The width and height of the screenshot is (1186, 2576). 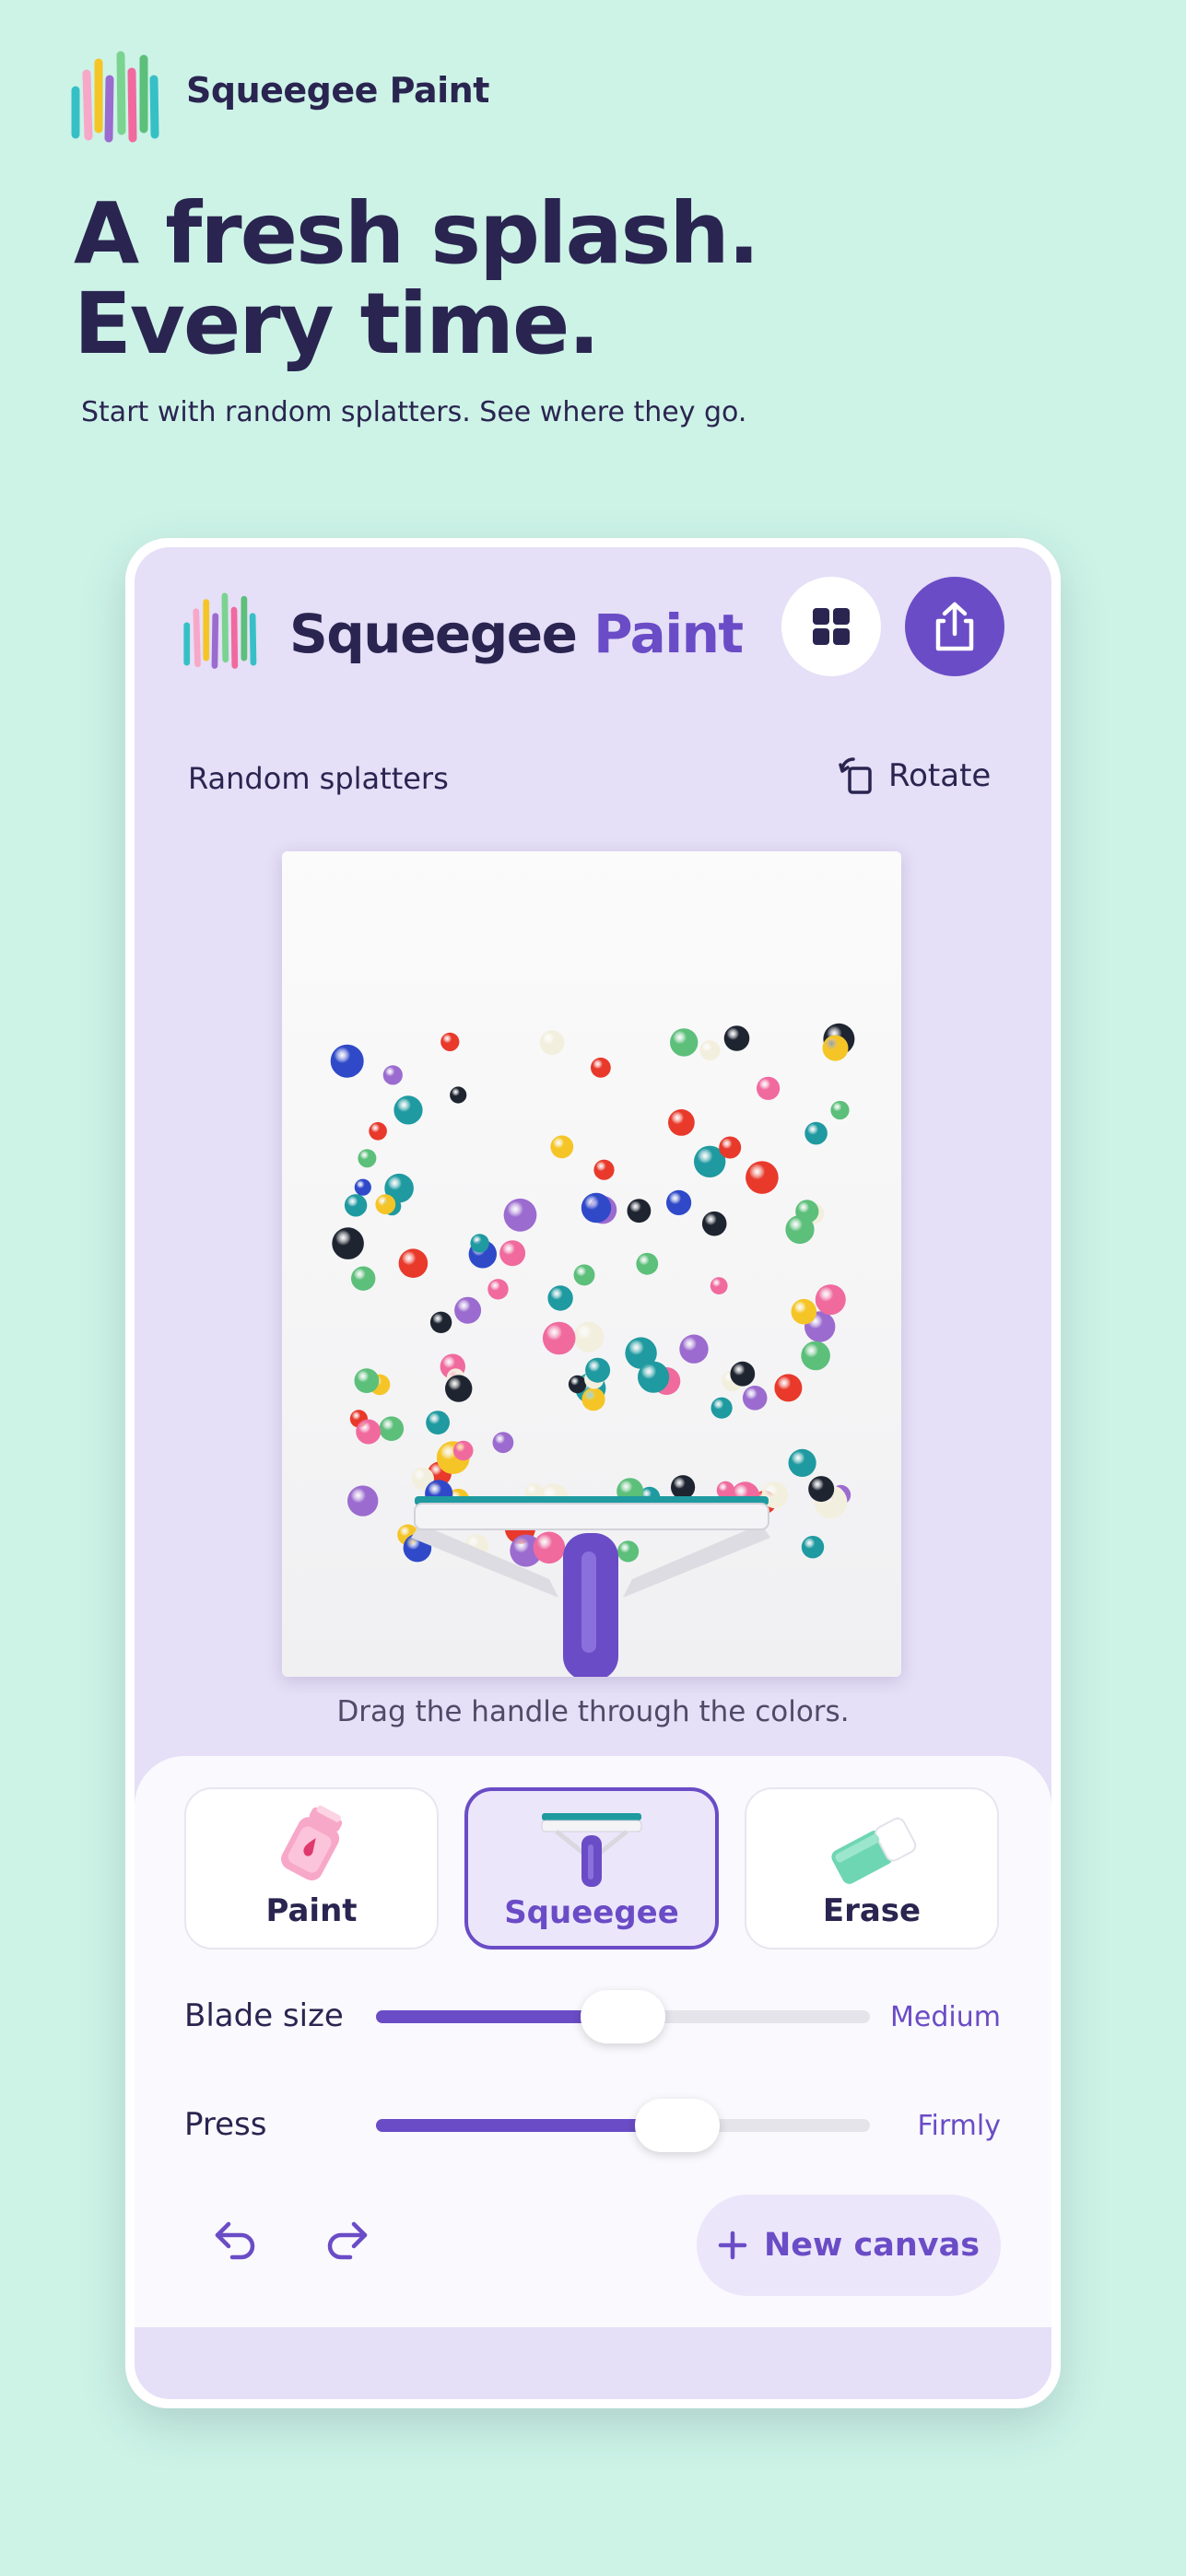 I want to click on new-canvas-label: New canvas, so click(x=872, y=2245).